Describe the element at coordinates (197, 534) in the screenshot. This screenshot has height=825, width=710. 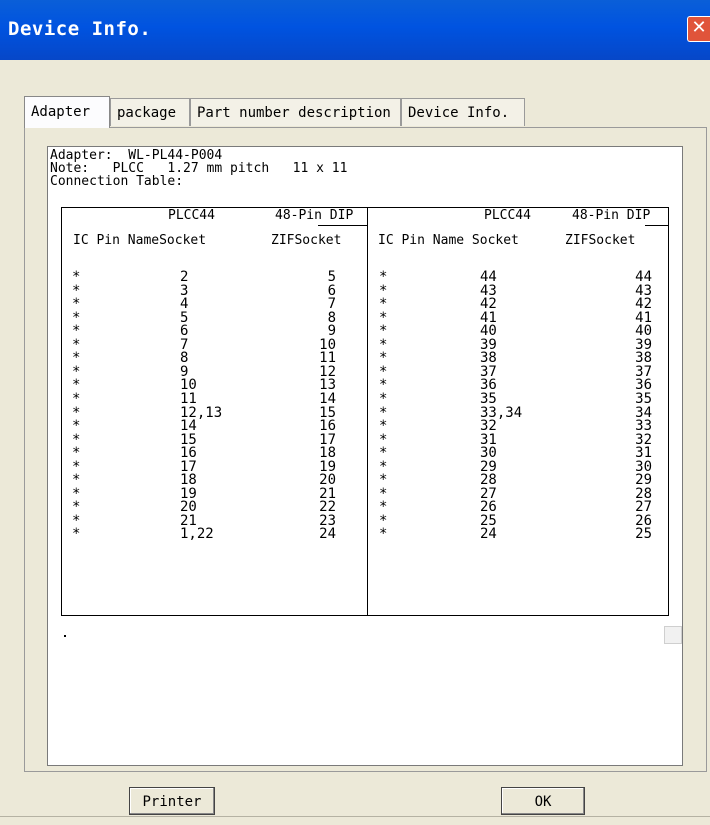
I see `left-socket-value: 1,22` at that location.